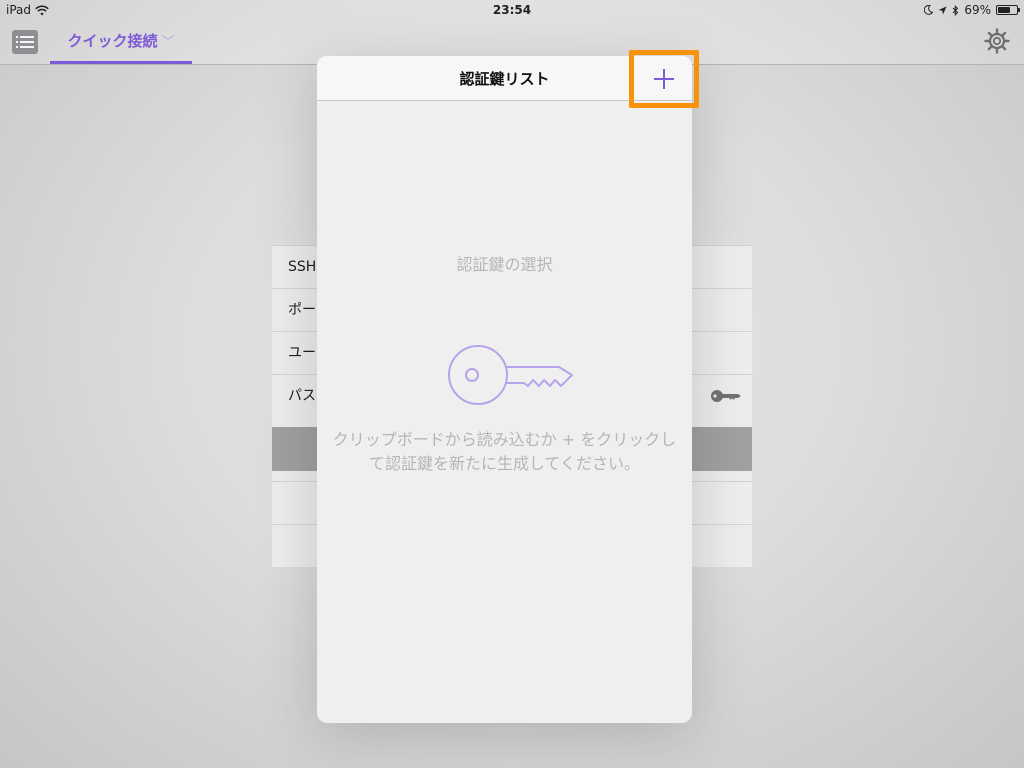 This screenshot has height=768, width=1024. Describe the element at coordinates (977, 10) in the screenshot. I see `battery-percent: 69%` at that location.